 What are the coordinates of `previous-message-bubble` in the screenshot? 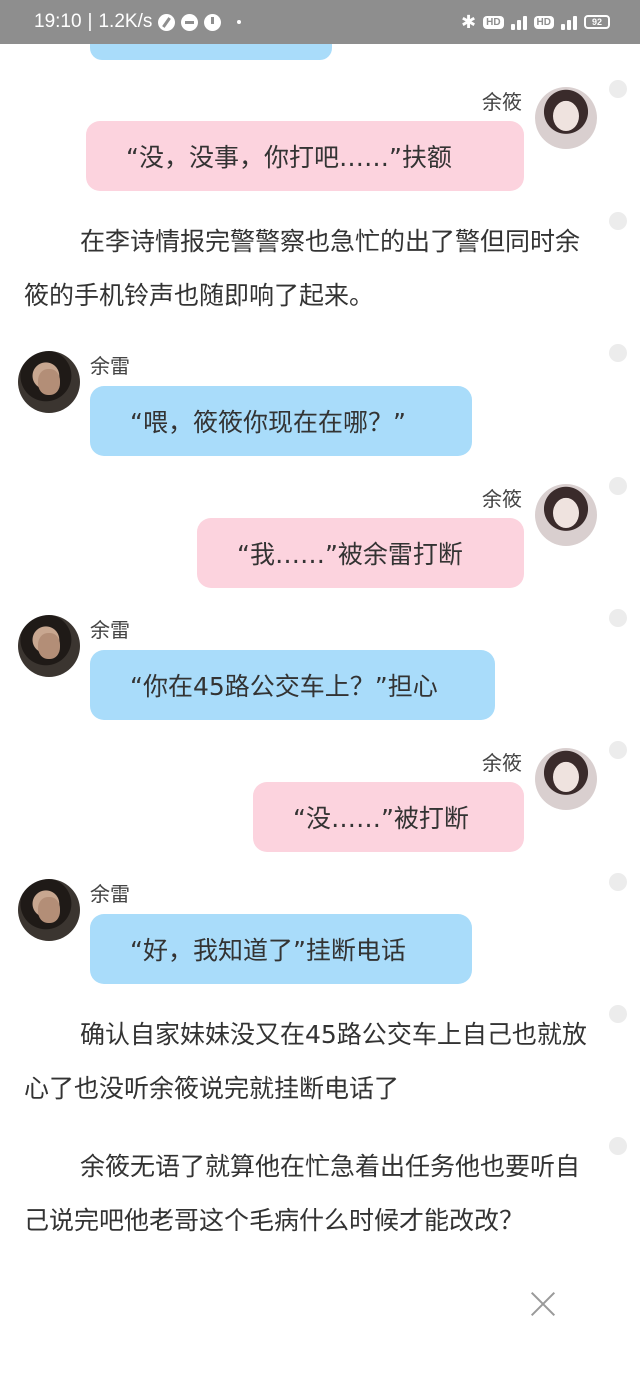 It's located at (211, 52).